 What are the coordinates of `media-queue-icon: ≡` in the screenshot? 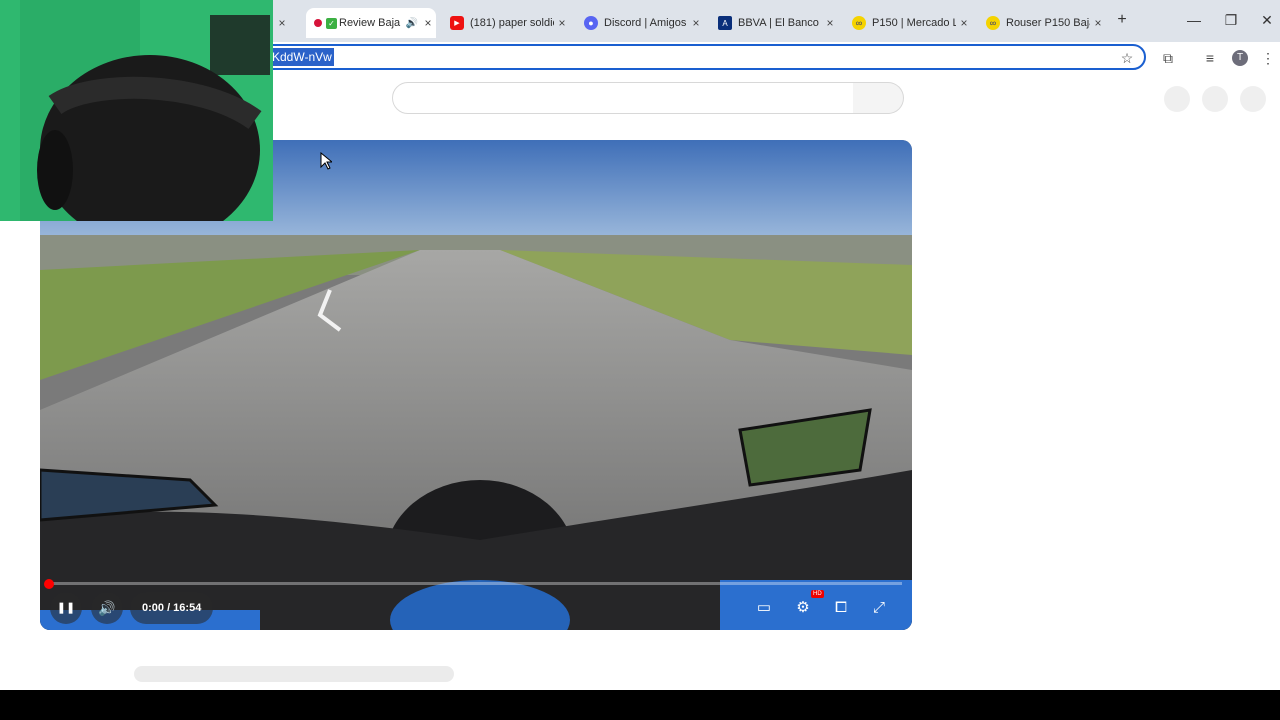 It's located at (1210, 58).